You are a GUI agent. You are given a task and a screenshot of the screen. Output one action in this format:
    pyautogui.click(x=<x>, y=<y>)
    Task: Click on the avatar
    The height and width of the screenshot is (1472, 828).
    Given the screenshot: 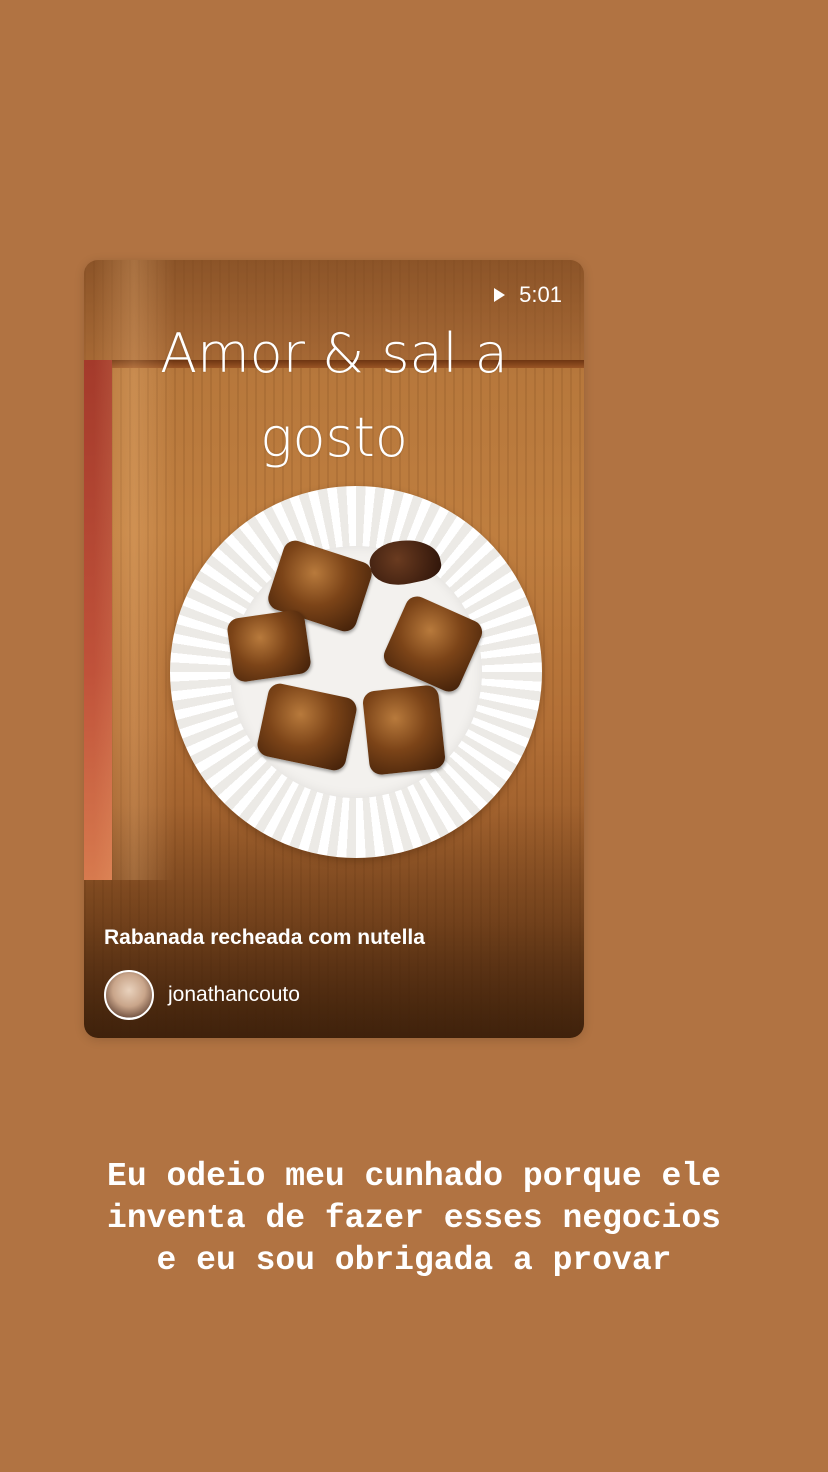 What is the action you would take?
    pyautogui.click(x=129, y=995)
    